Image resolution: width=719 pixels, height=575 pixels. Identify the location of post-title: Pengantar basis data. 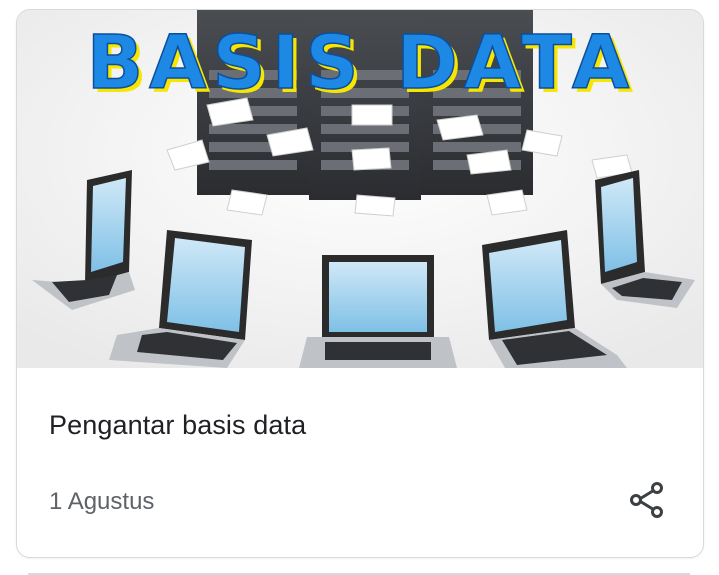
(177, 425).